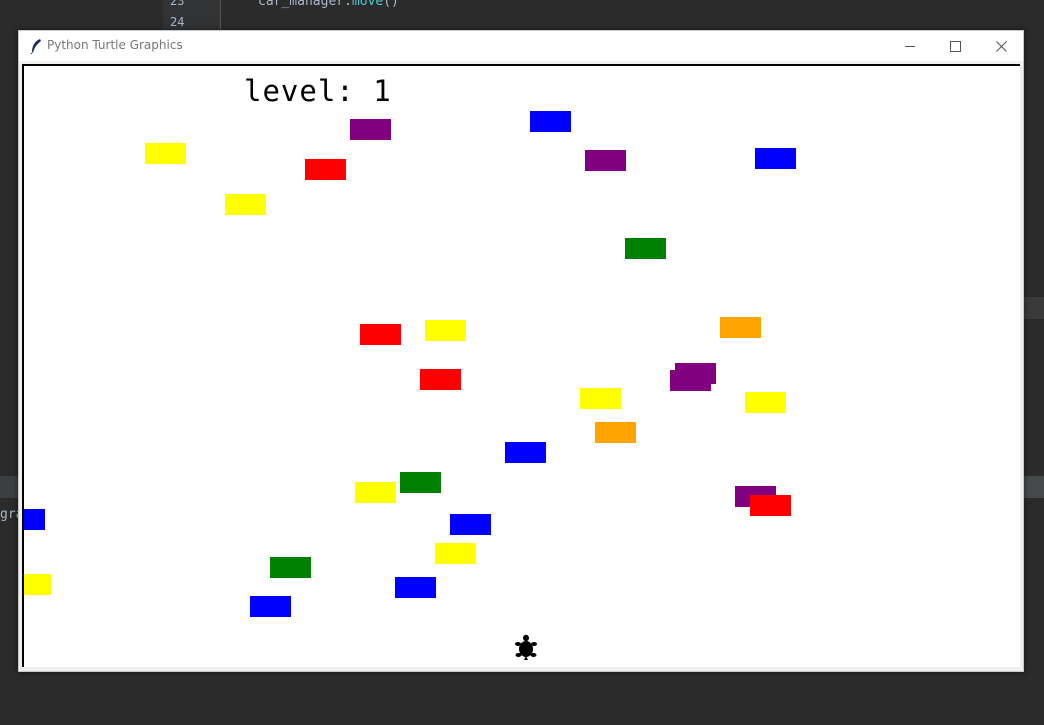  I want to click on close-button, so click(1001, 46).